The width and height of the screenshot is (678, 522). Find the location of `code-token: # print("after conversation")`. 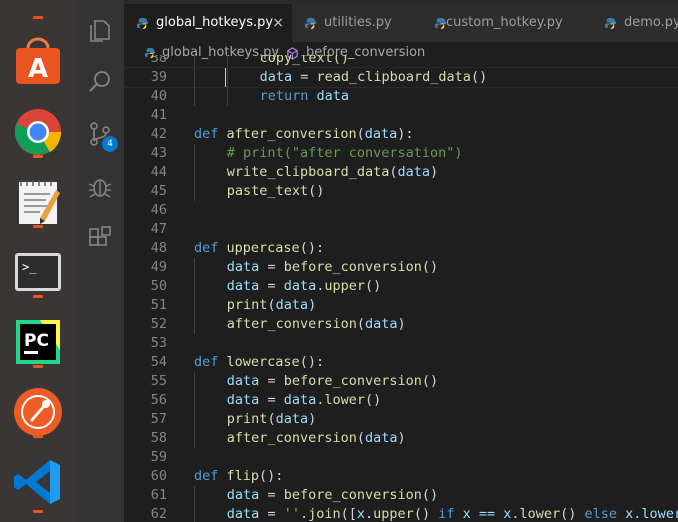

code-token: # print("after conversation") is located at coordinates (344, 153).